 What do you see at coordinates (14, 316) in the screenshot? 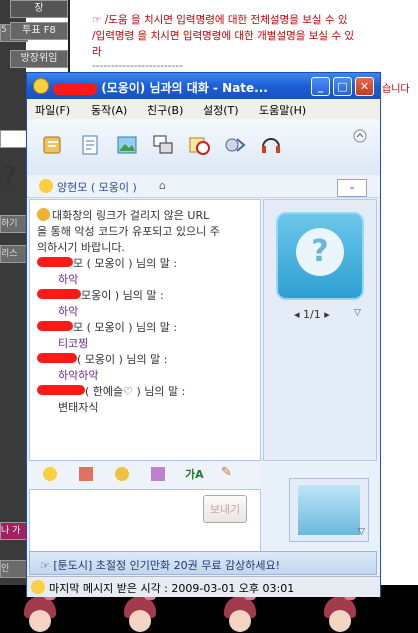
I see `game-left-panel: 5 ? 하기 리스 나 가 인` at bounding box center [14, 316].